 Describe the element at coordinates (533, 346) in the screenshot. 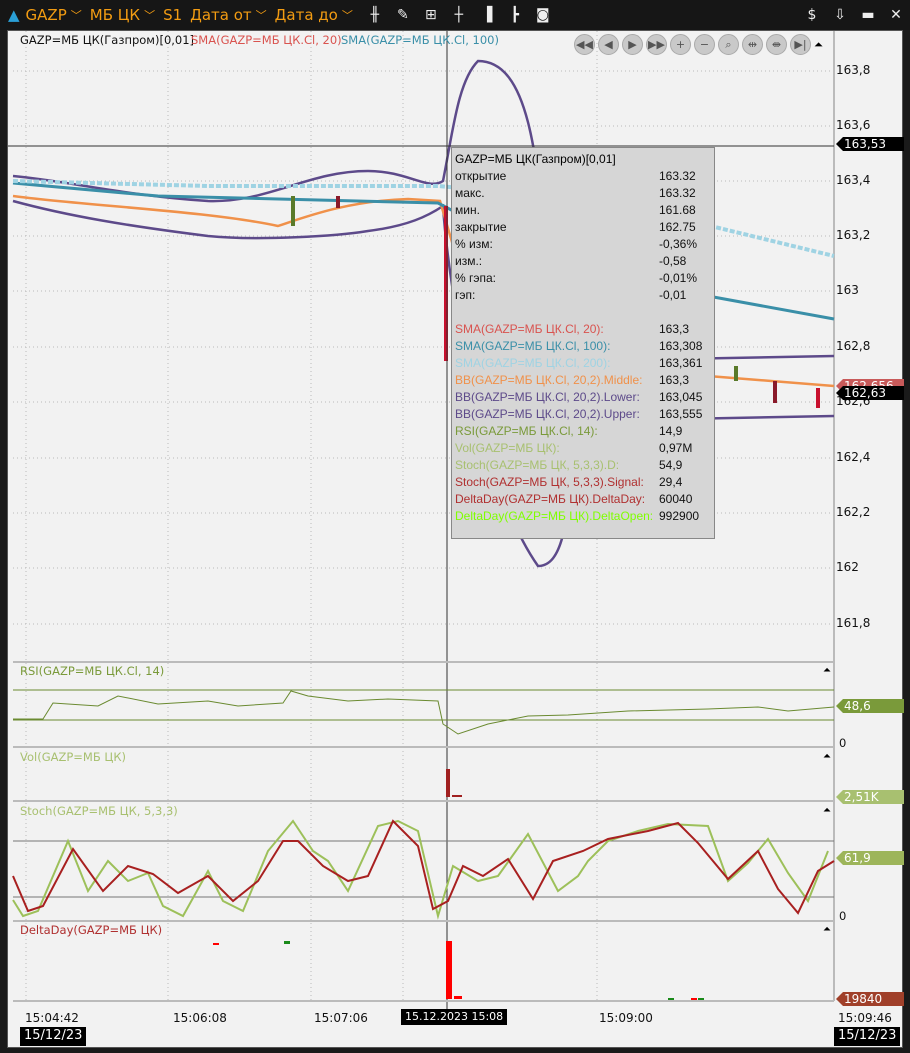

I see `tooltip-key: SMA(GAZP=МБ ЦК.Cl, 100):` at that location.